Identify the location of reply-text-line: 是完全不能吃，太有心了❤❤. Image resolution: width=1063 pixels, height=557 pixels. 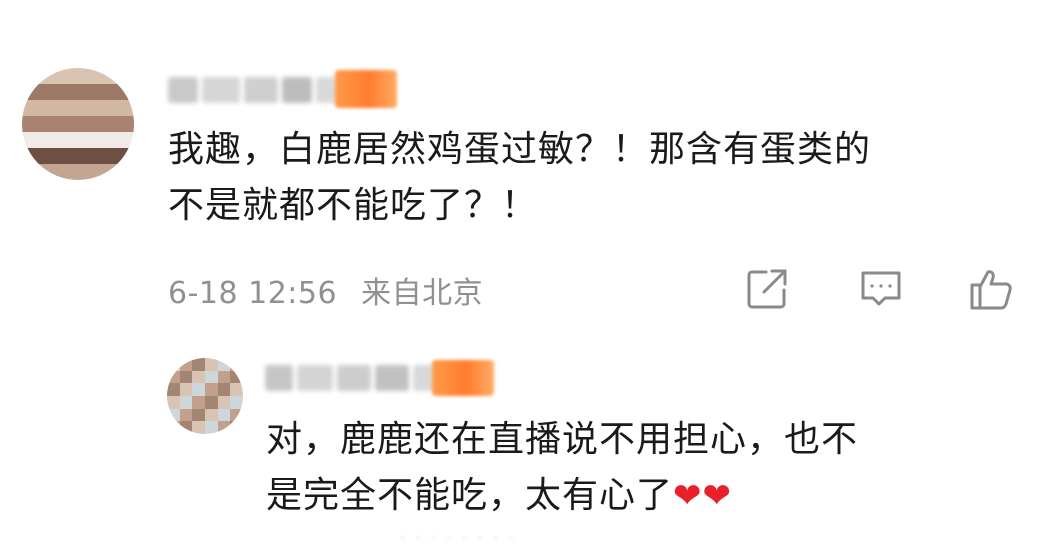
(656, 496).